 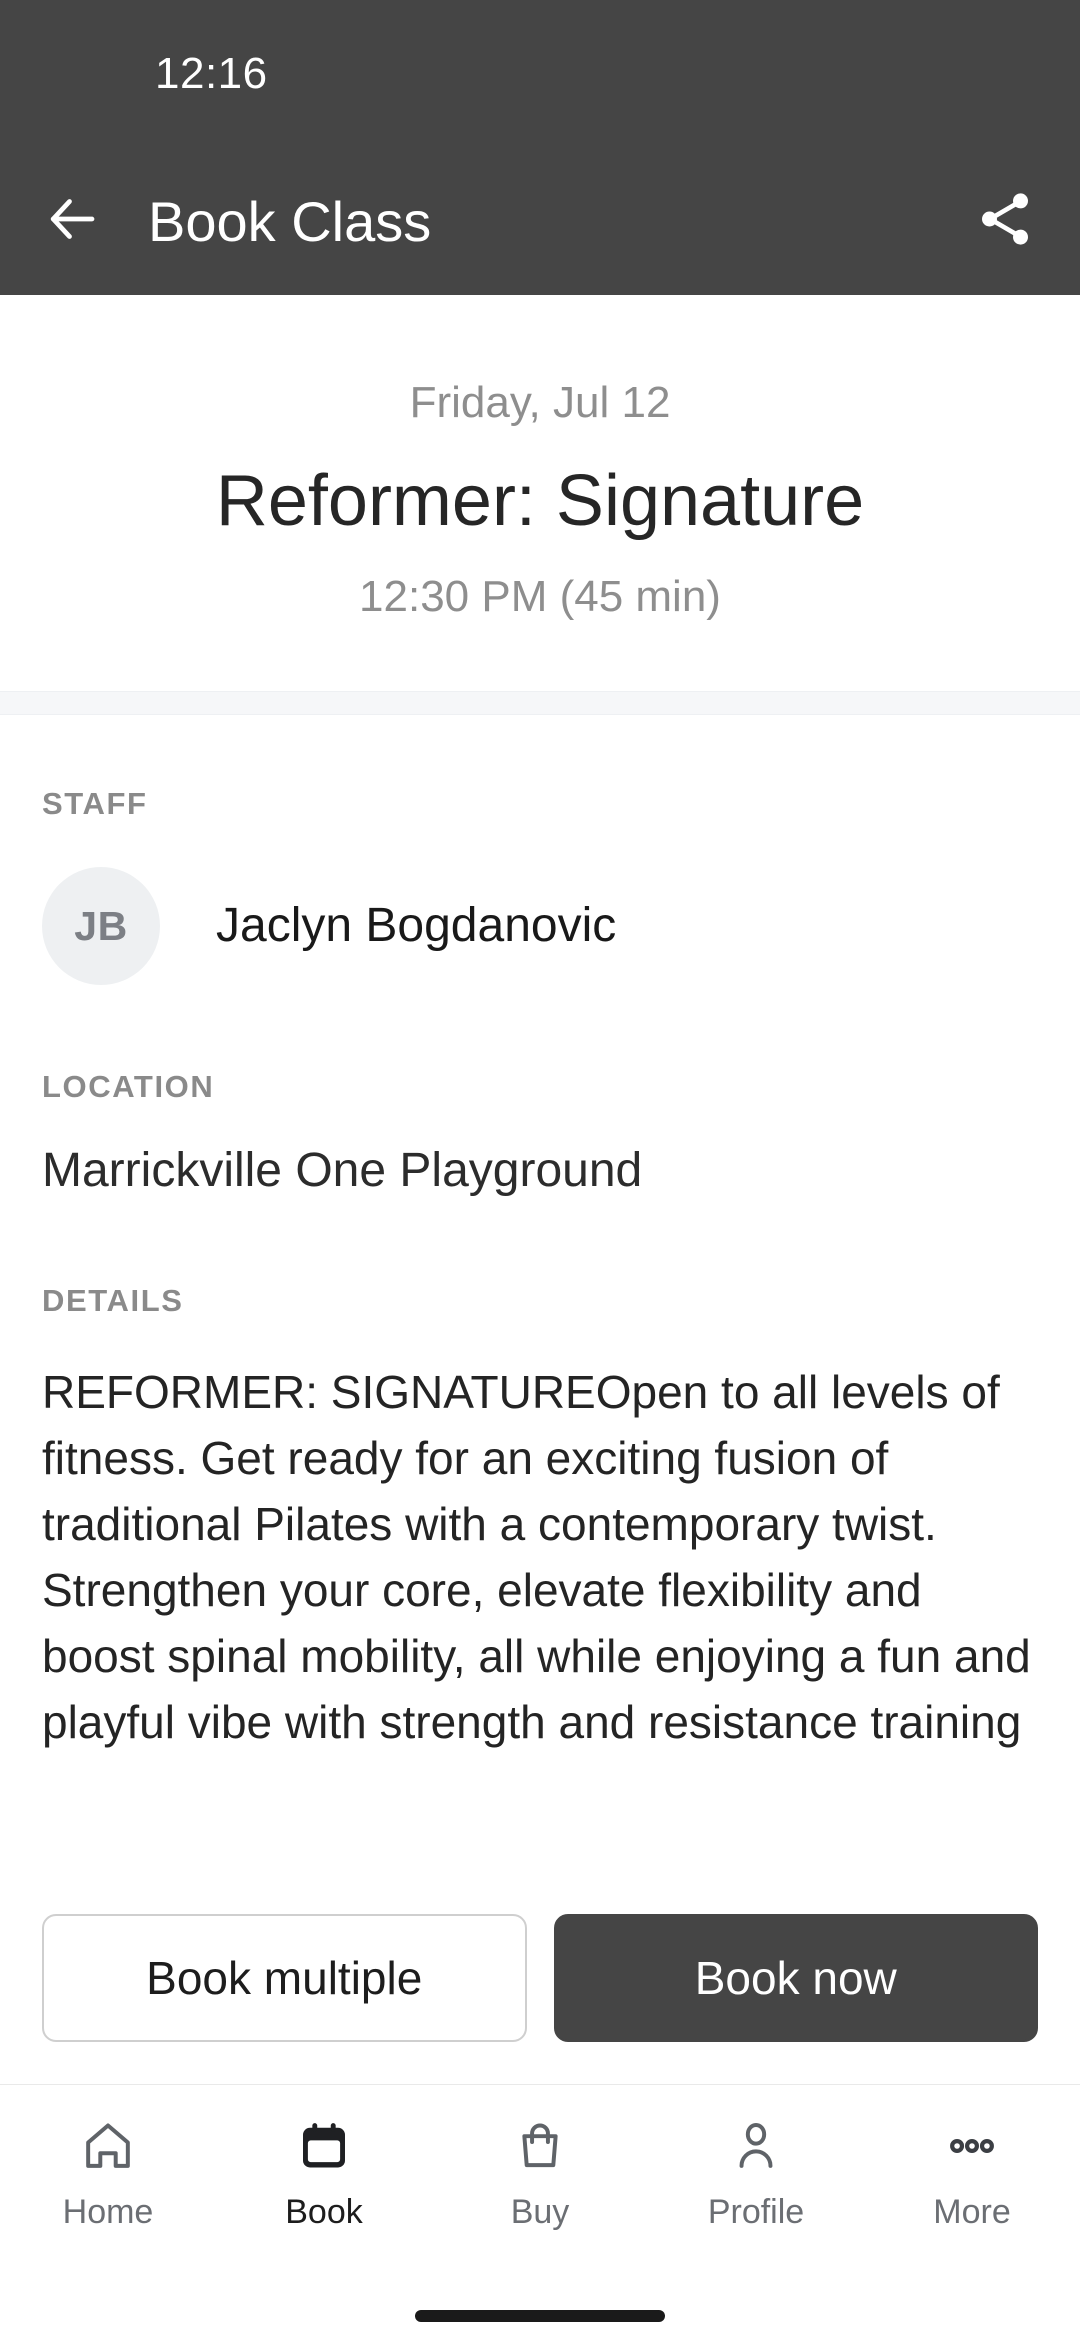 I want to click on nav-label-book: Book, so click(x=324, y=2212).